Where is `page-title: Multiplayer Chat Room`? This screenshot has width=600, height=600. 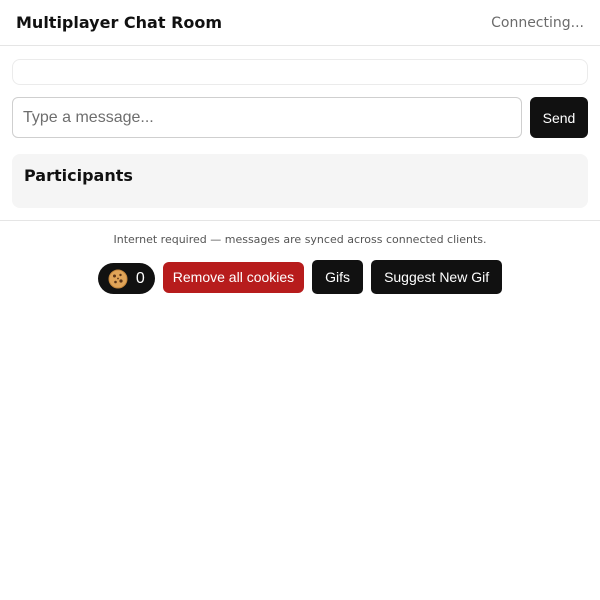
page-title: Multiplayer Chat Room is located at coordinates (119, 22).